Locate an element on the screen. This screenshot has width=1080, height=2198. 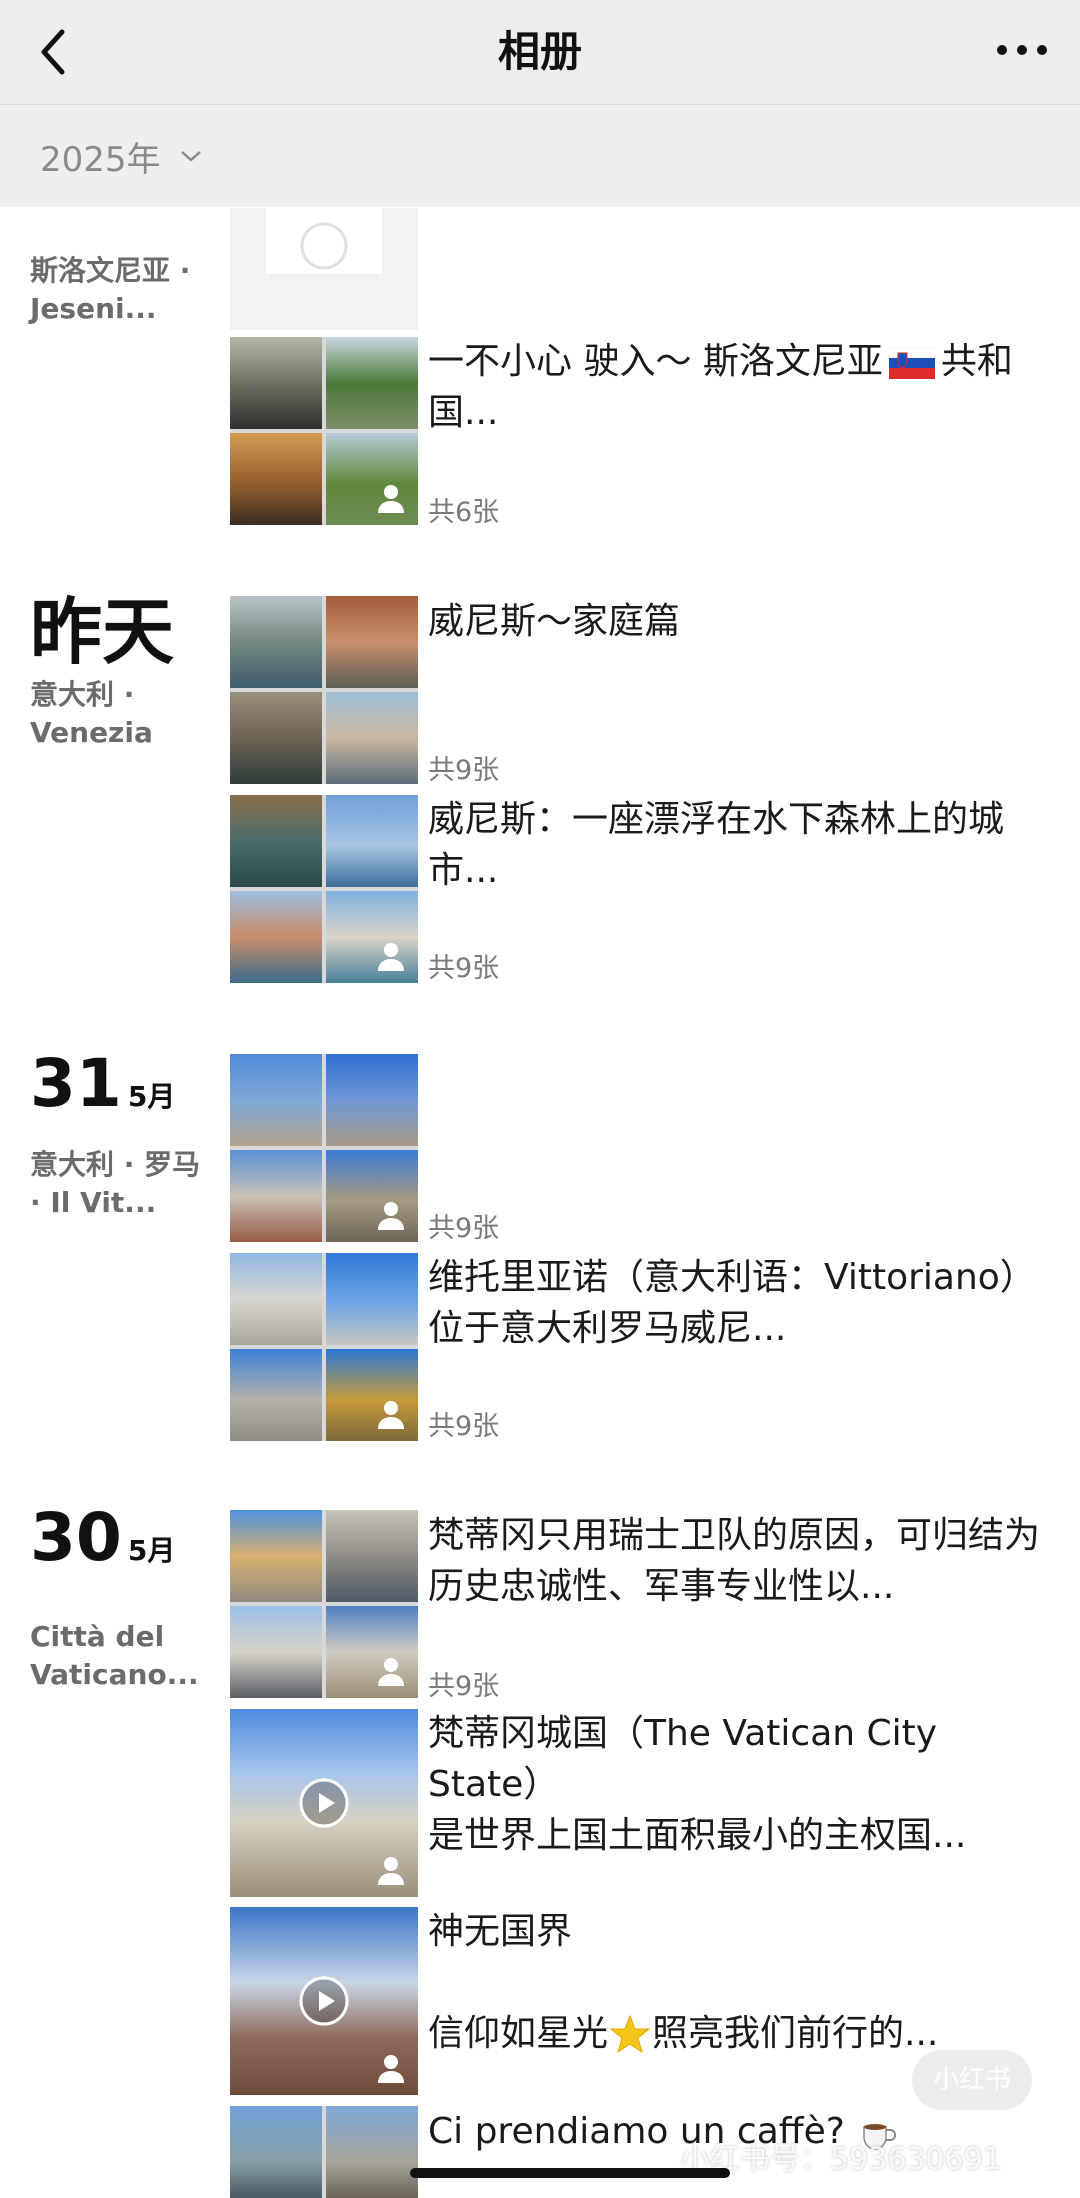
watermark-logo: 小红书 is located at coordinates (972, 2080).